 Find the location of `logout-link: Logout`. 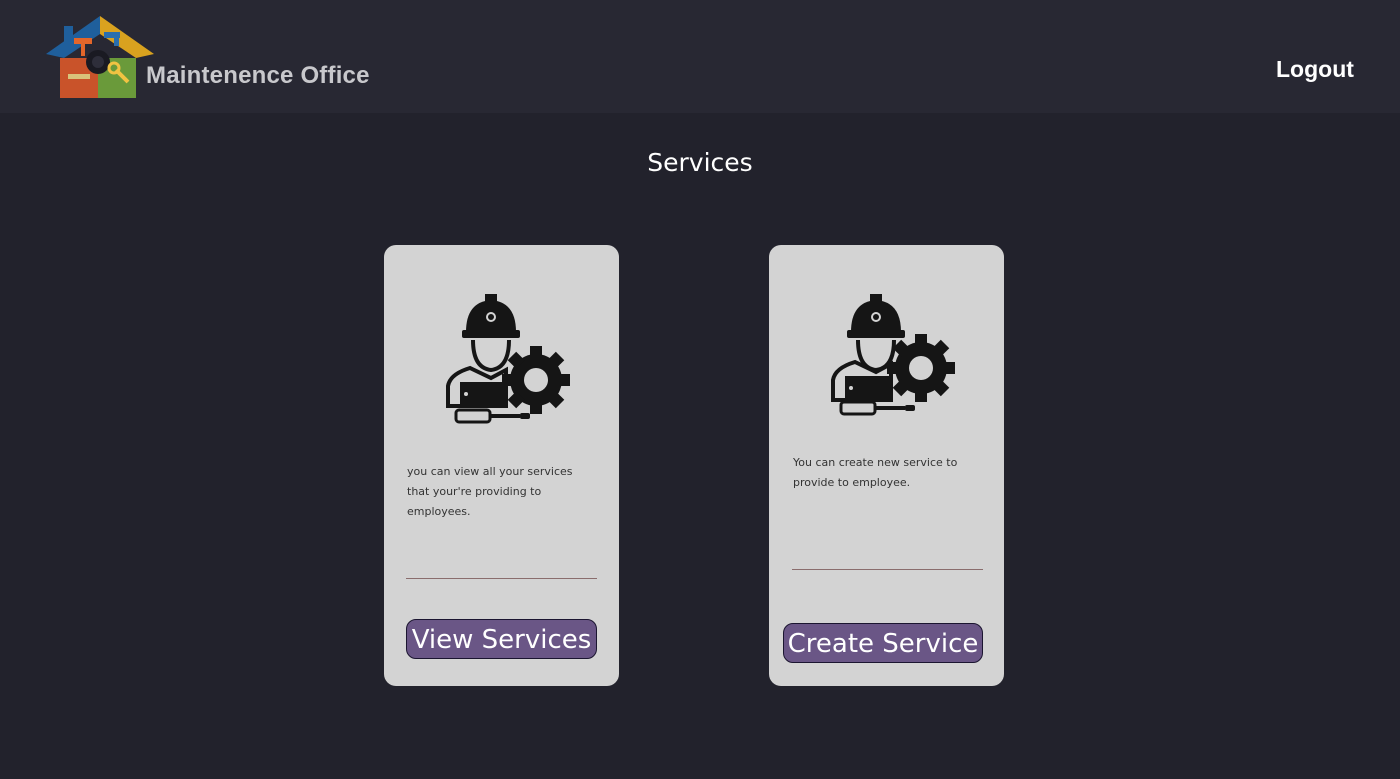

logout-link: Logout is located at coordinates (1315, 69).